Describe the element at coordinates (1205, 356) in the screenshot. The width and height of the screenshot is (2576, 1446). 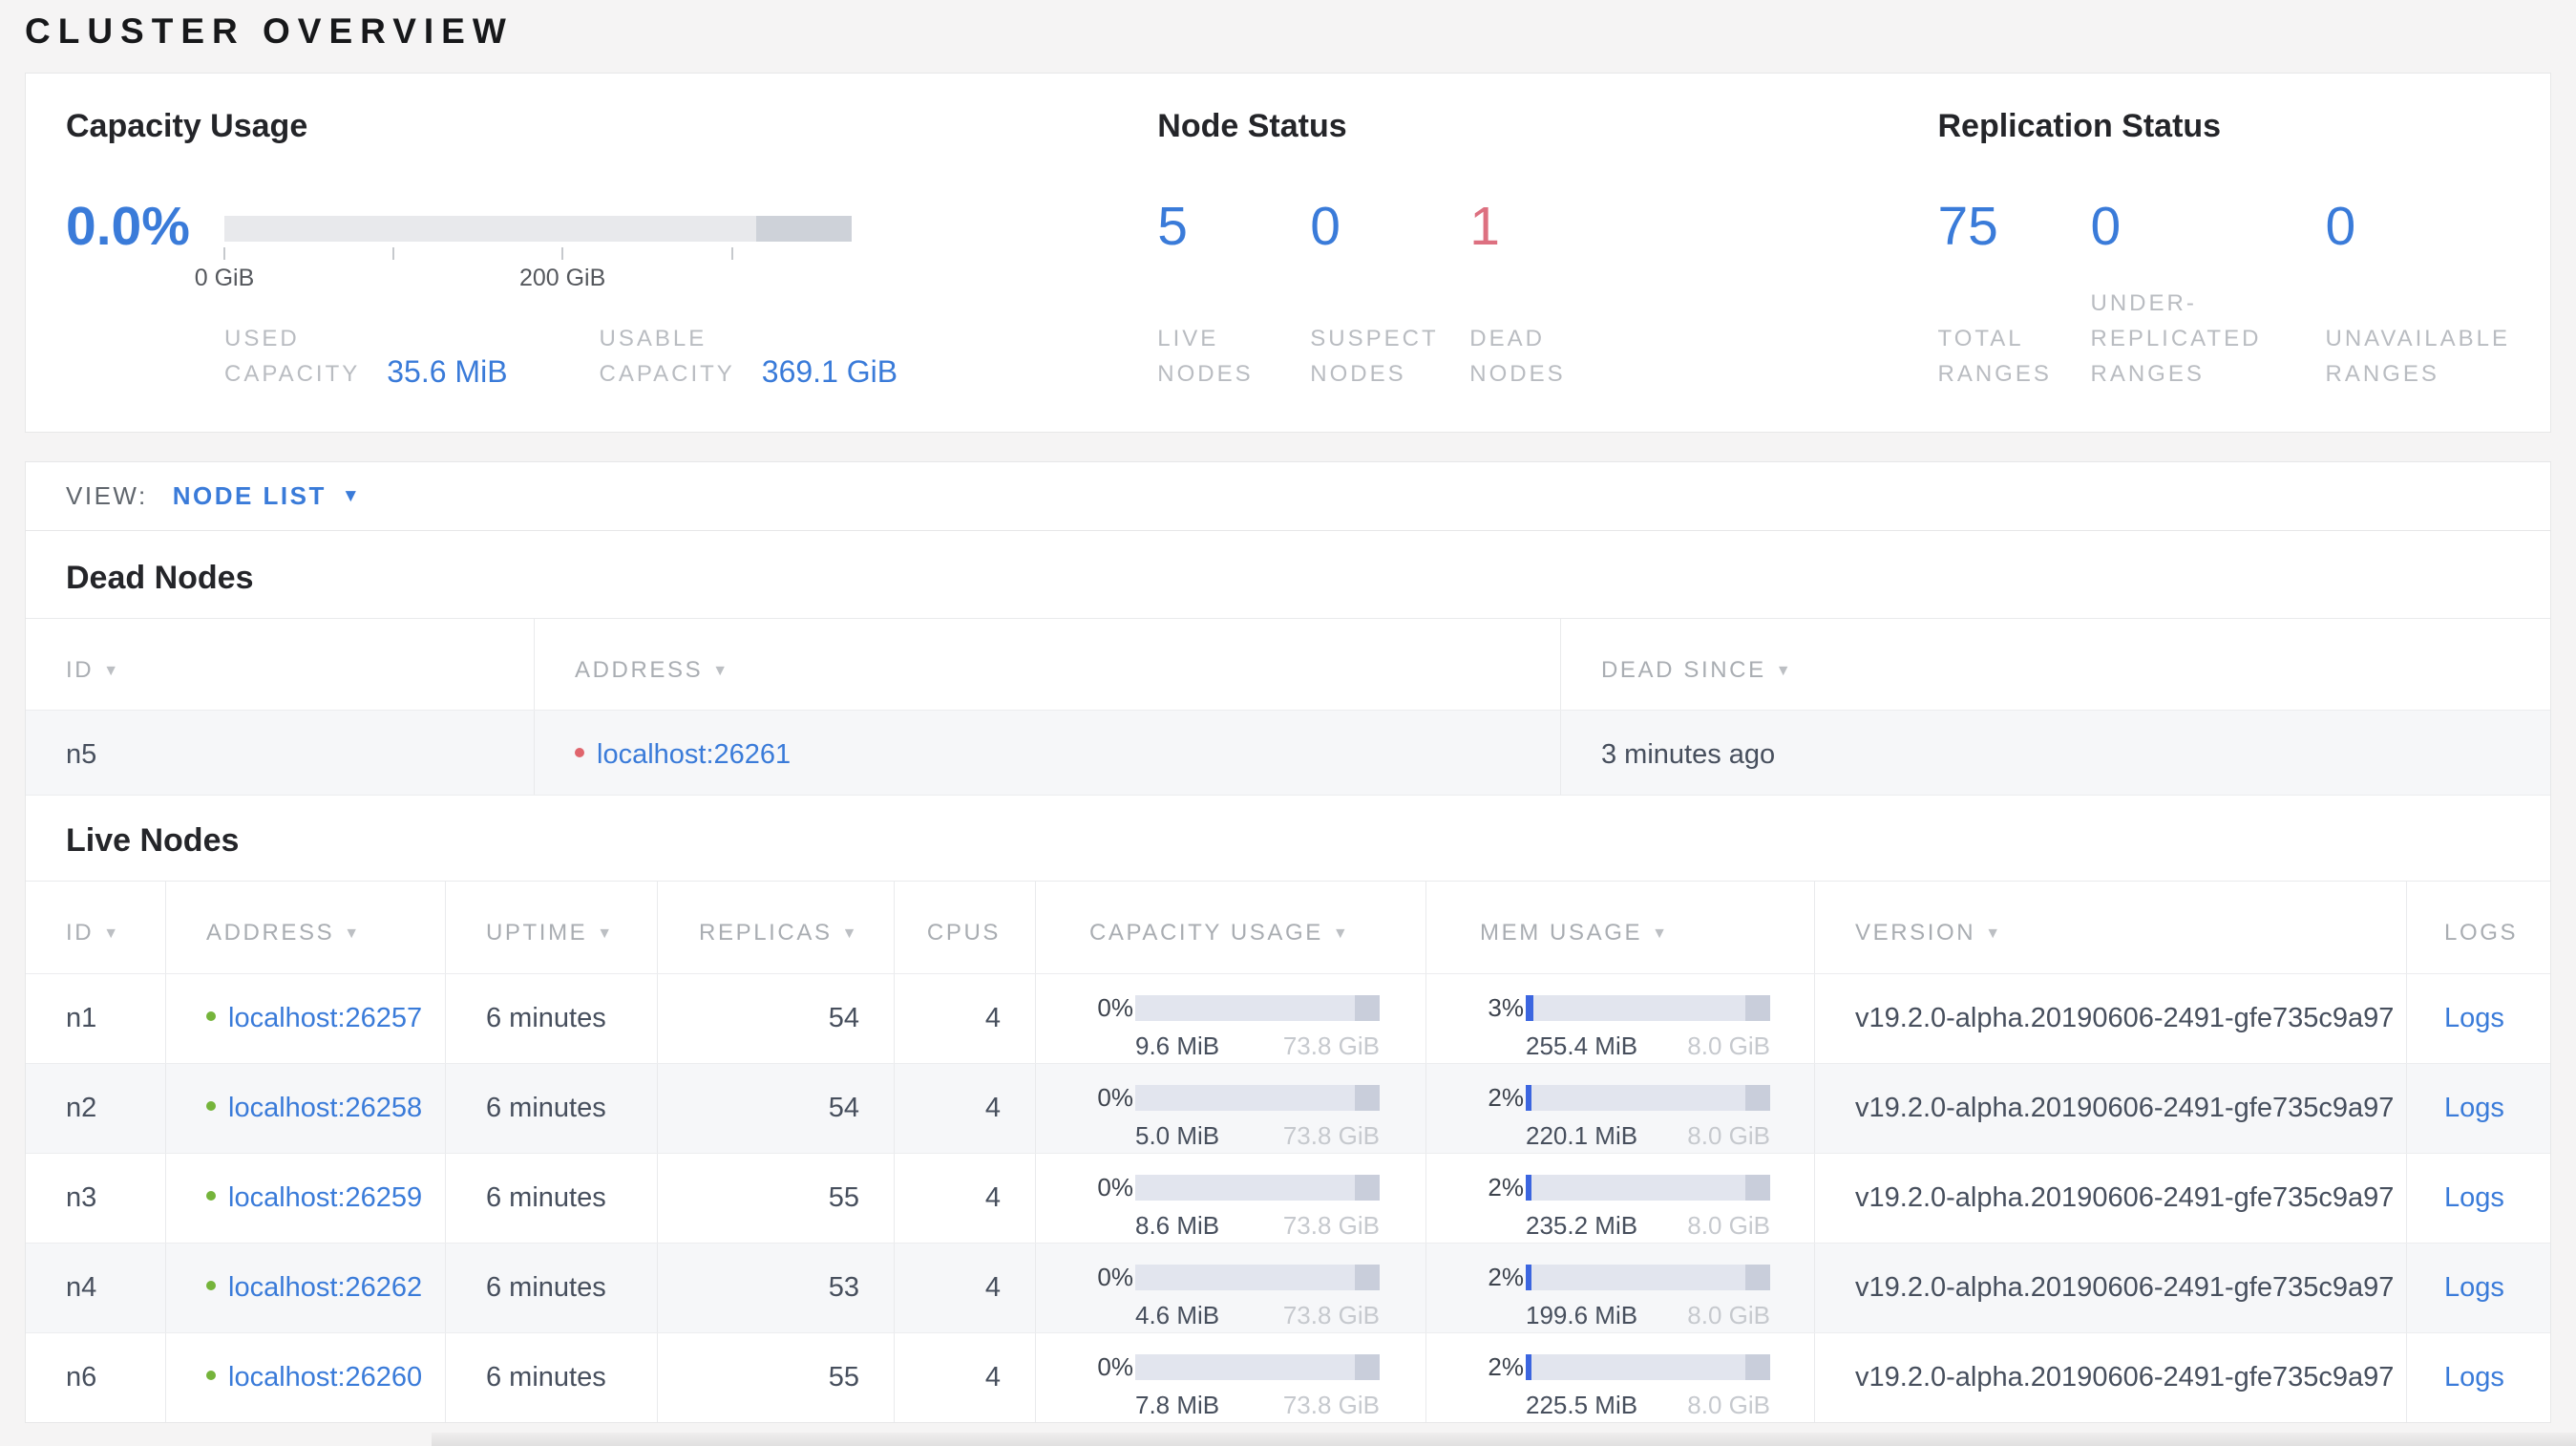
I see `live-nodes-label: LIVE NODES` at that location.